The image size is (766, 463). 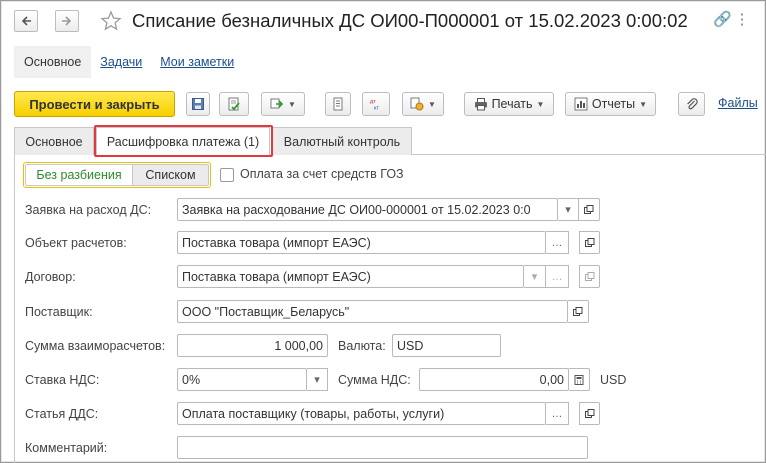 I want to click on structure-button: ▼, so click(x=423, y=104).